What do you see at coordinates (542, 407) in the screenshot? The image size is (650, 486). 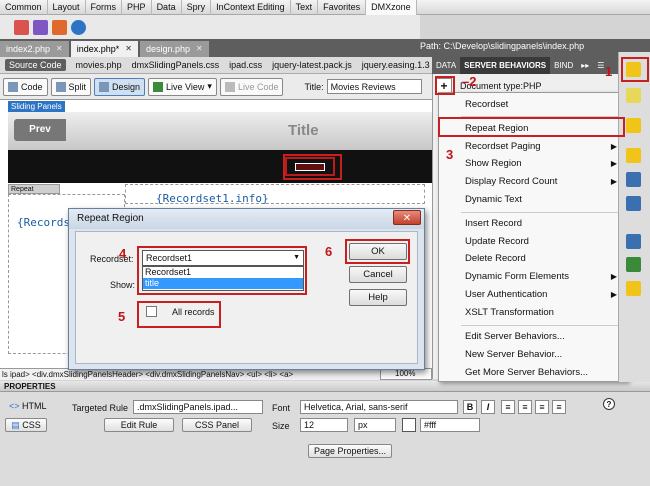 I see `align-right-button: ≡` at bounding box center [542, 407].